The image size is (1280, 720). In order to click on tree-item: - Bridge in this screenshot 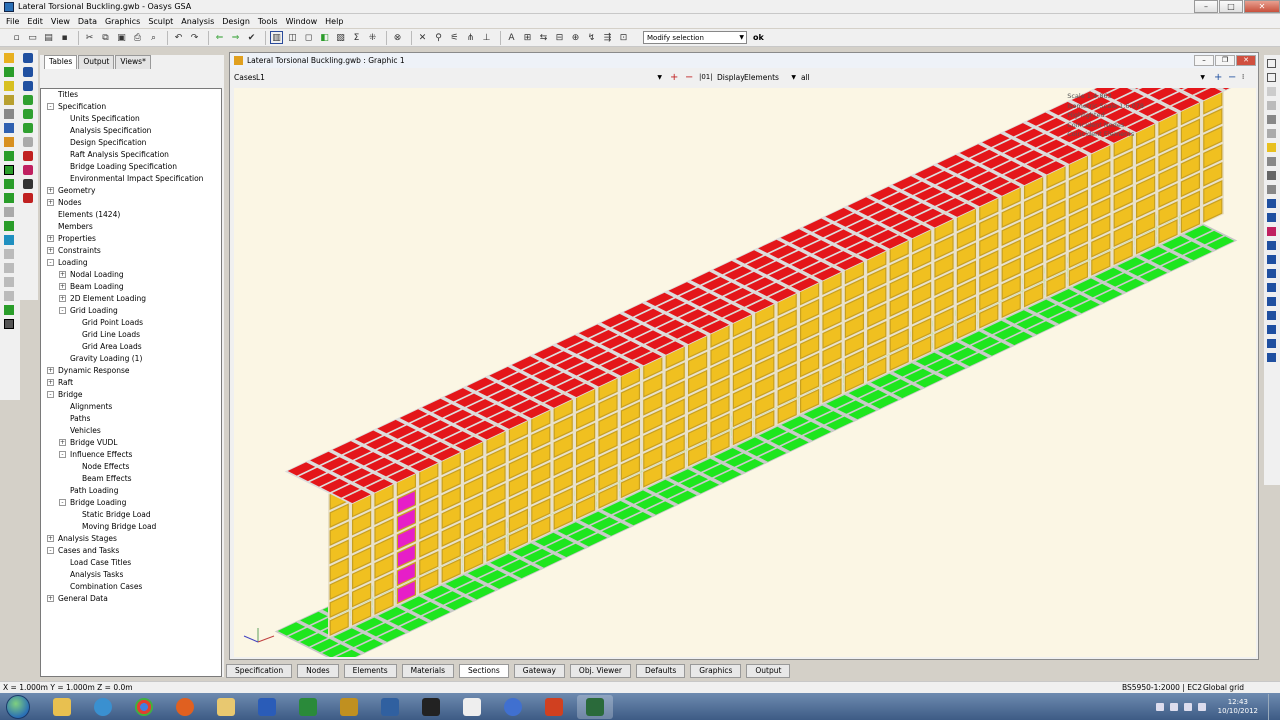, I will do `click(131, 395)`.